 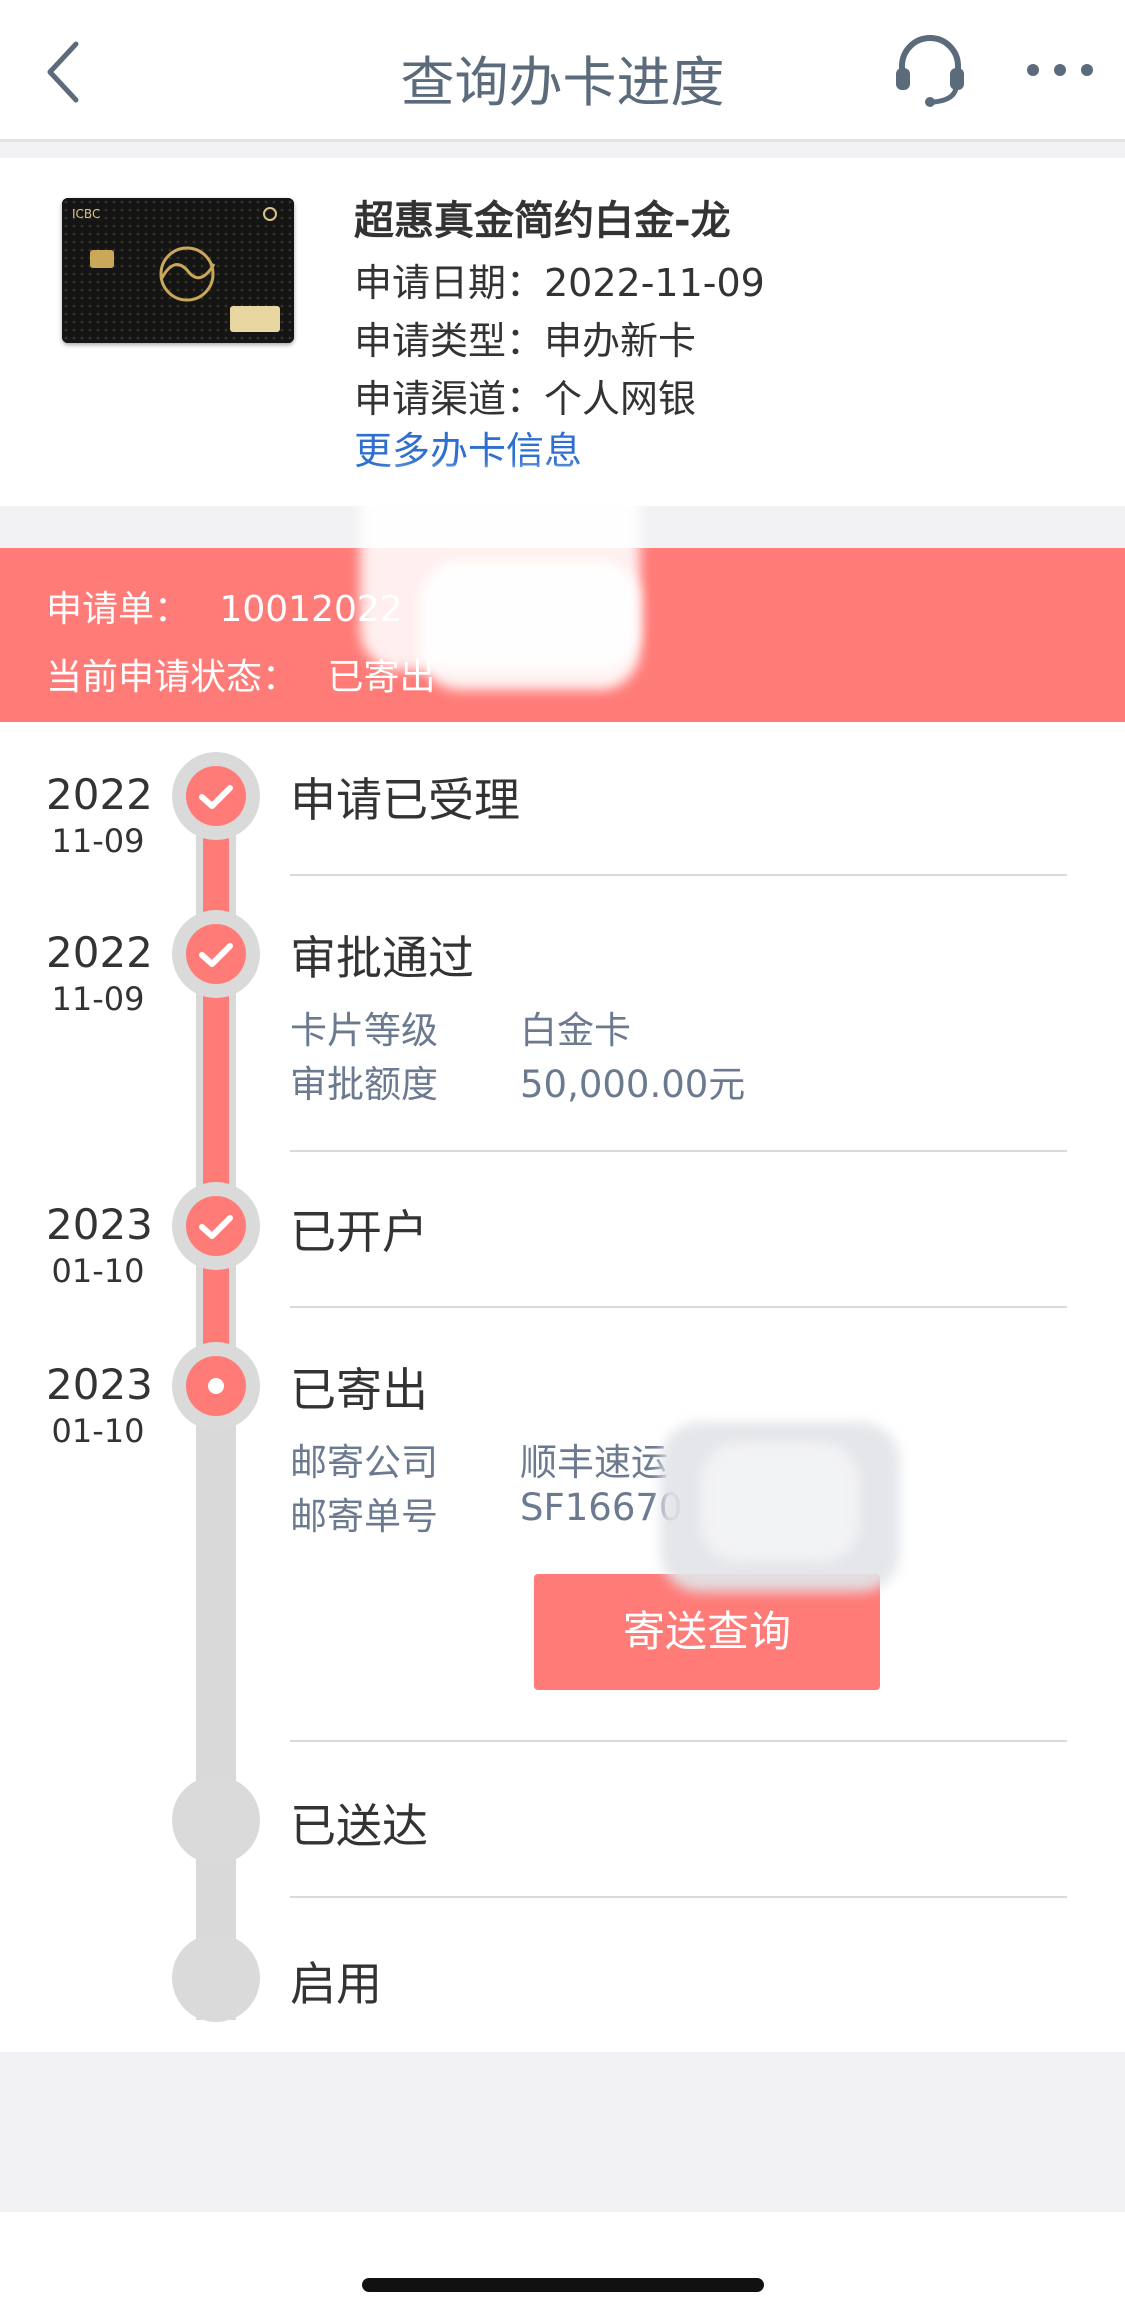 I want to click on more-card-info-link: 更多办卡信息, so click(x=468, y=447).